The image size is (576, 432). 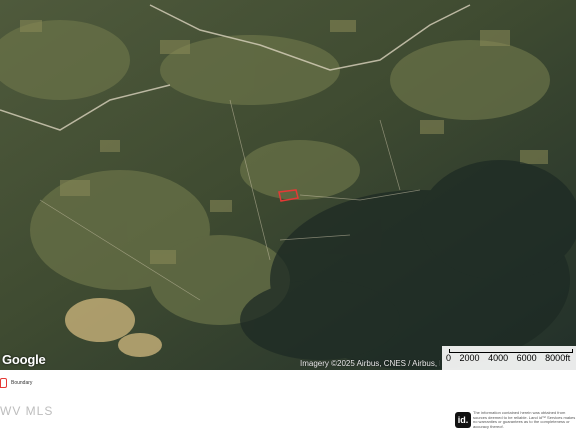 I want to click on boundary-icon, so click(x=3, y=383).